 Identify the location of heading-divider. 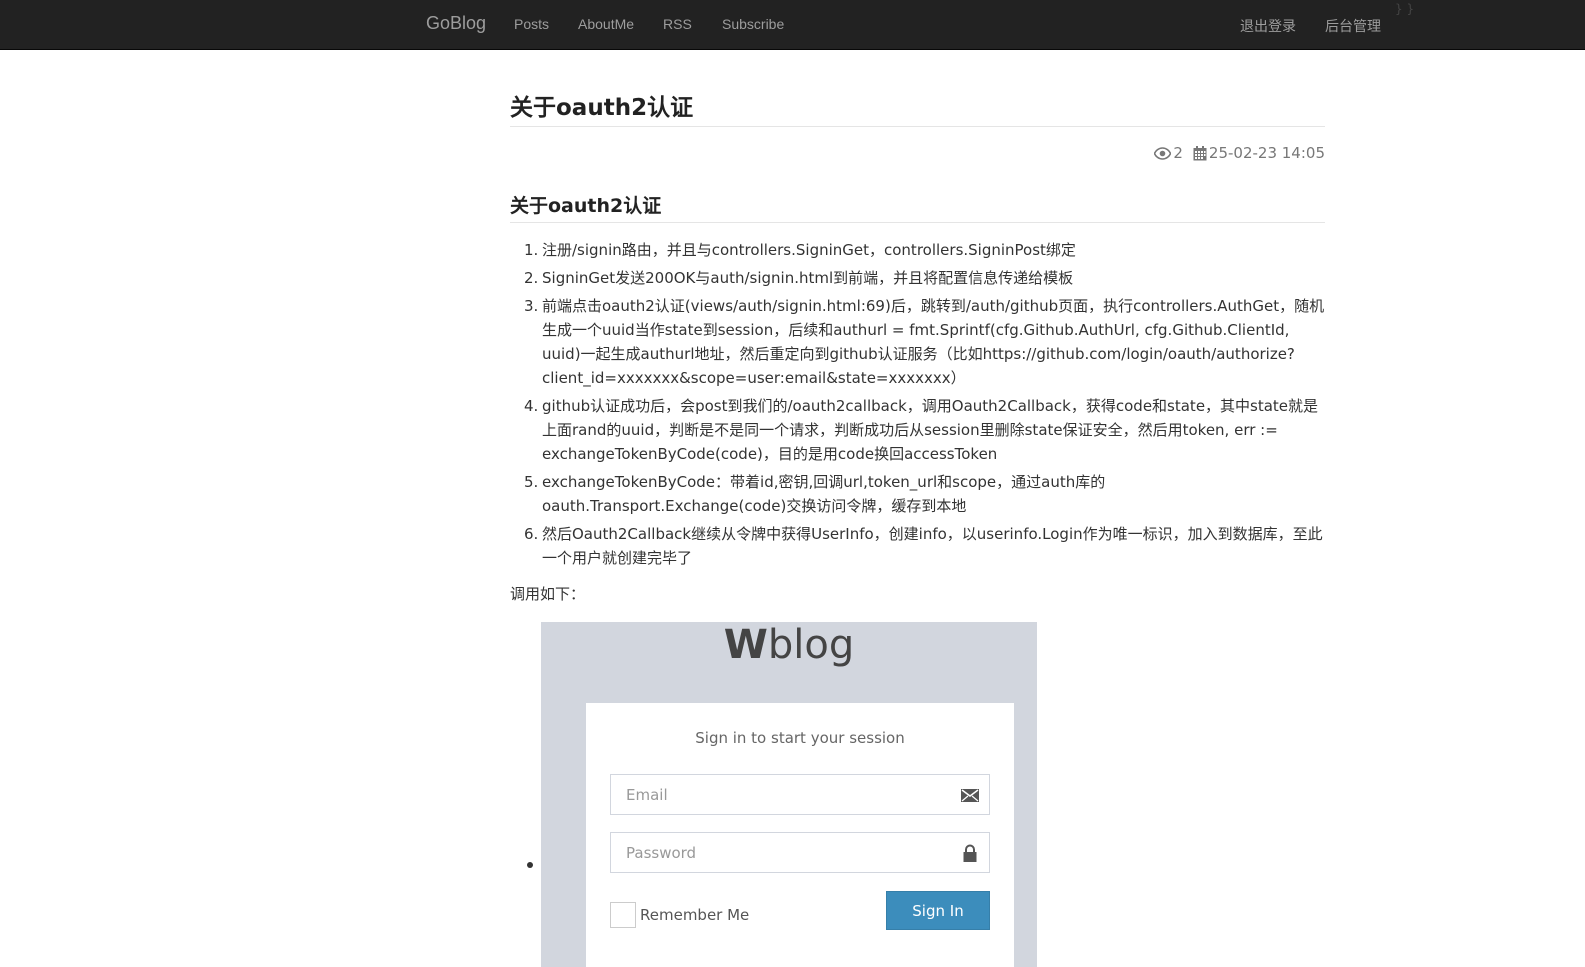
(917, 222).